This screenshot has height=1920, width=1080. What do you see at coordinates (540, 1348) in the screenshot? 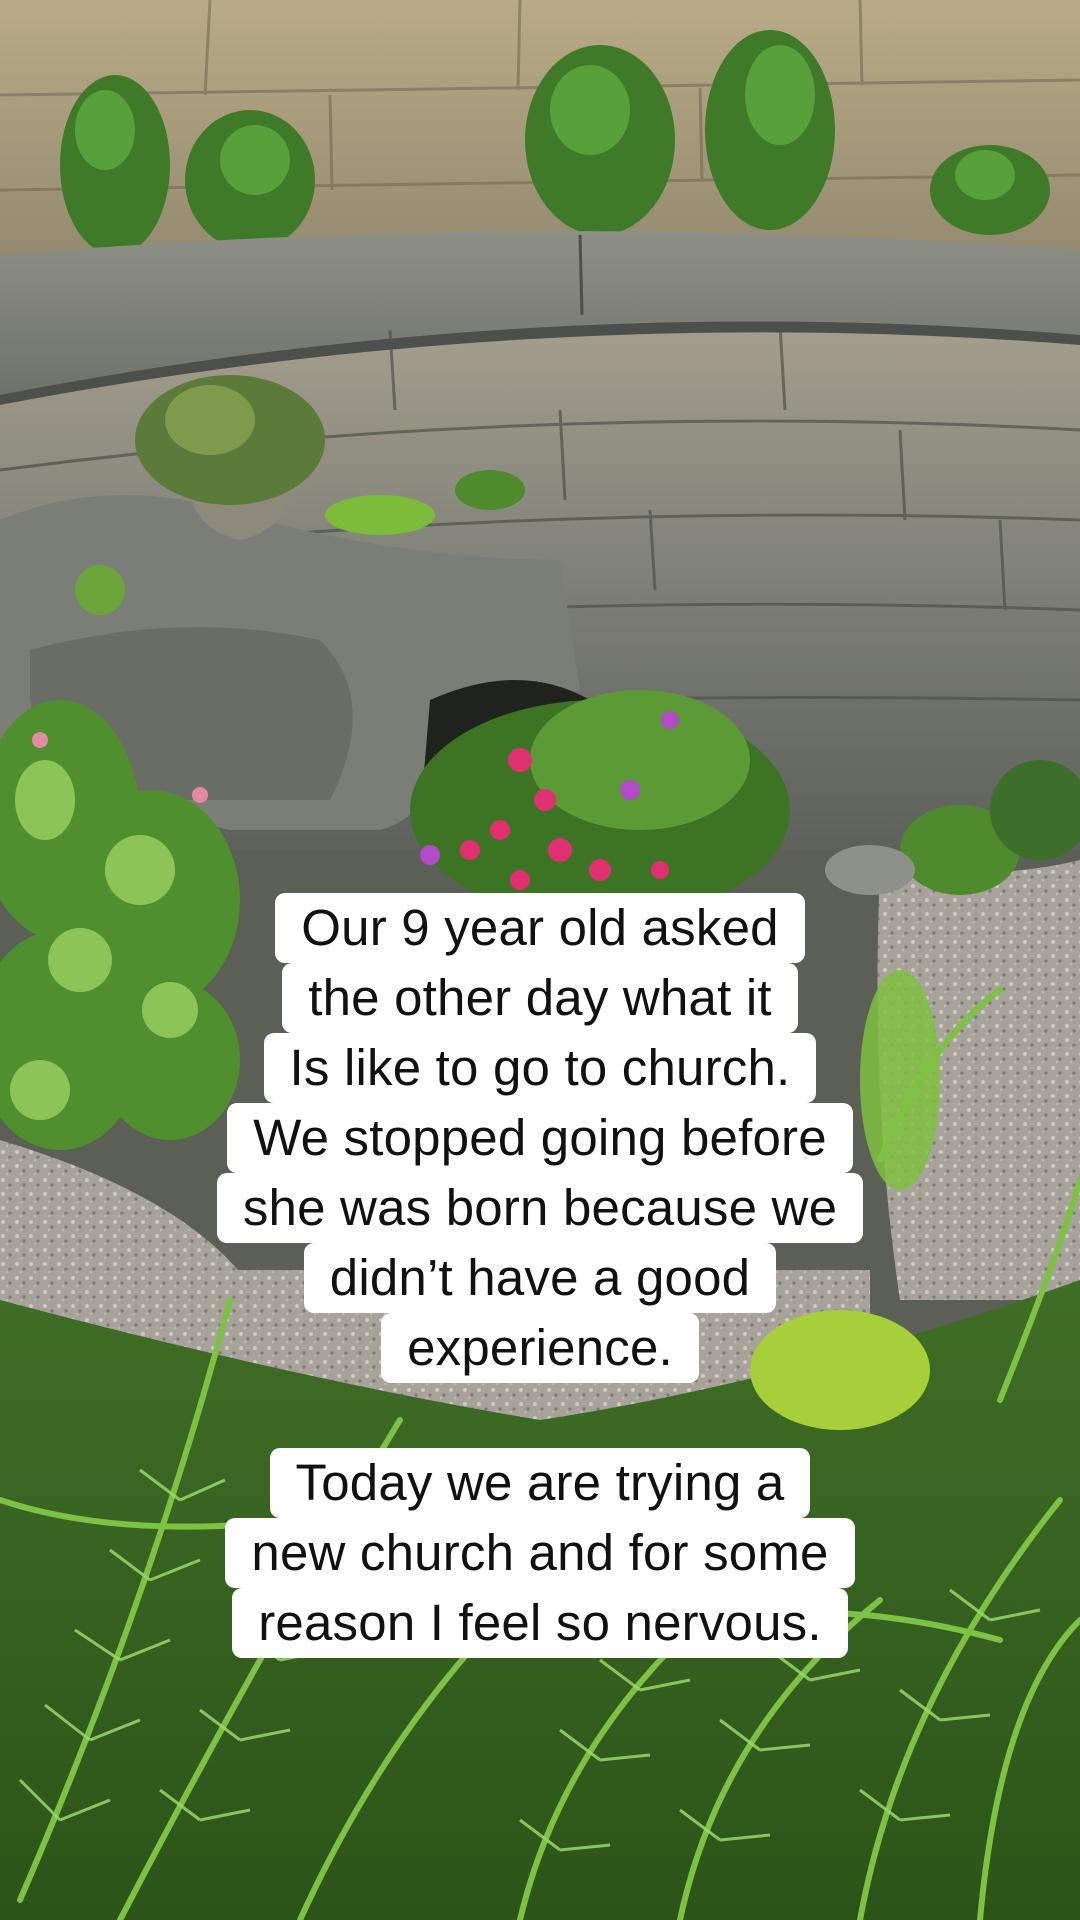
I see `caption-line: experience.` at bounding box center [540, 1348].